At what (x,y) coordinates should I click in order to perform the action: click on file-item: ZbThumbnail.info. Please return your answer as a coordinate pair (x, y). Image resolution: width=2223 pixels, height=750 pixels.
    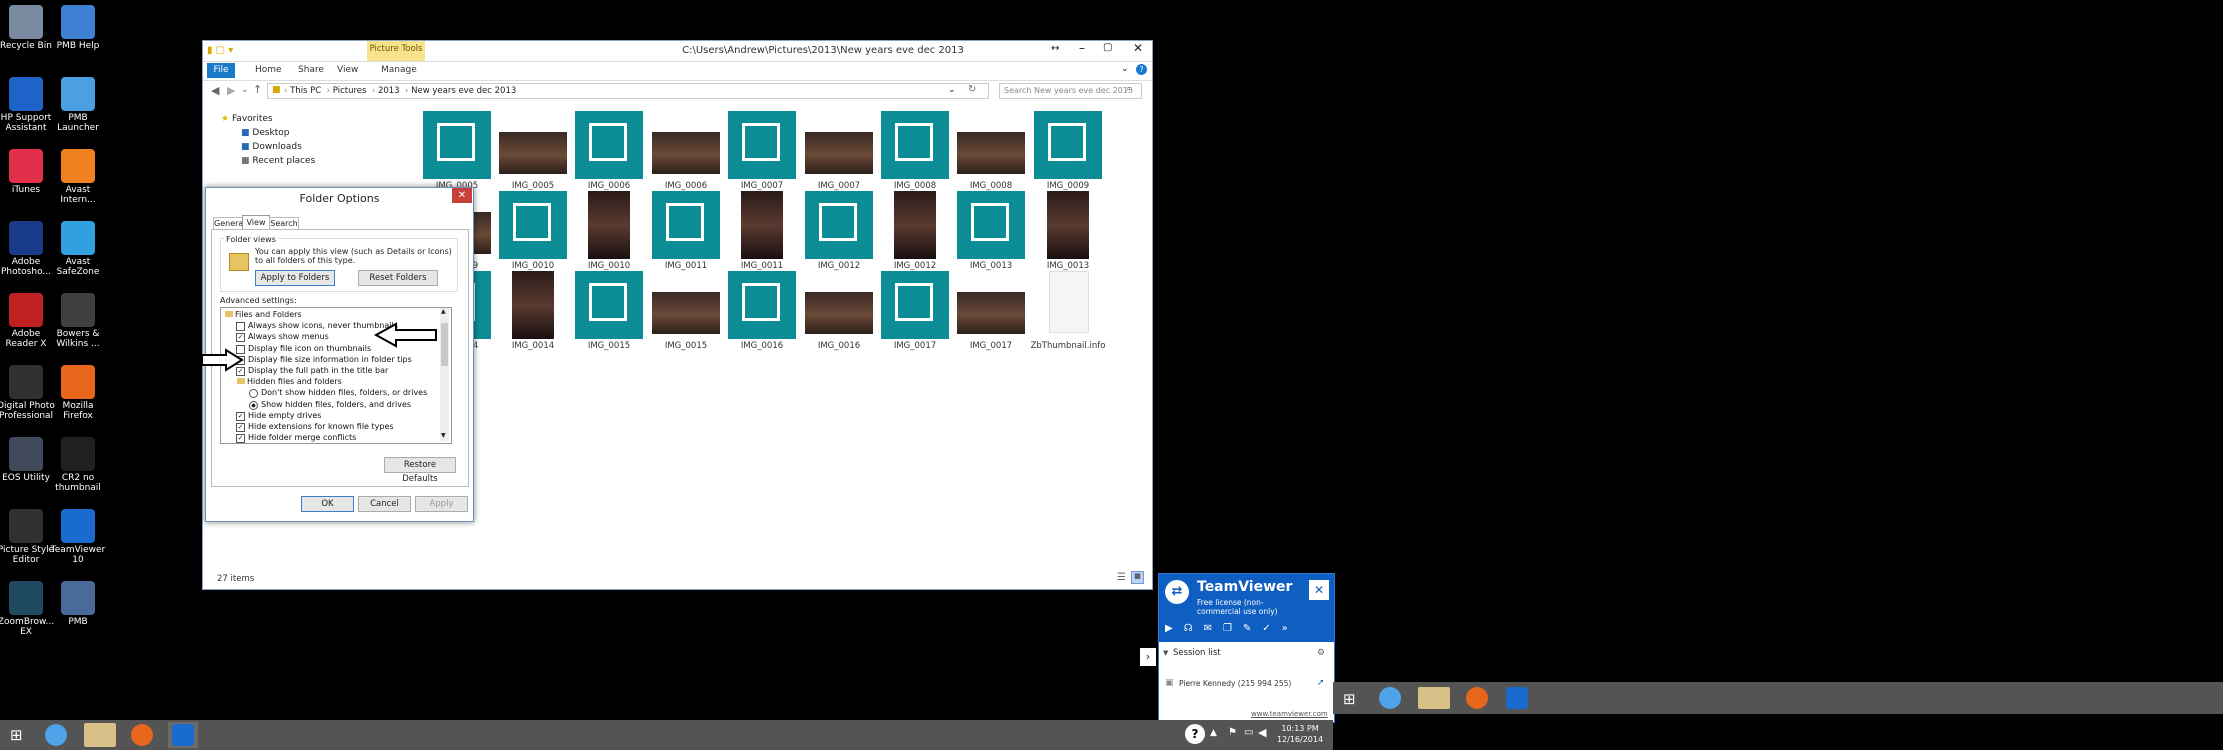
    Looking at the image, I should click on (1068, 311).